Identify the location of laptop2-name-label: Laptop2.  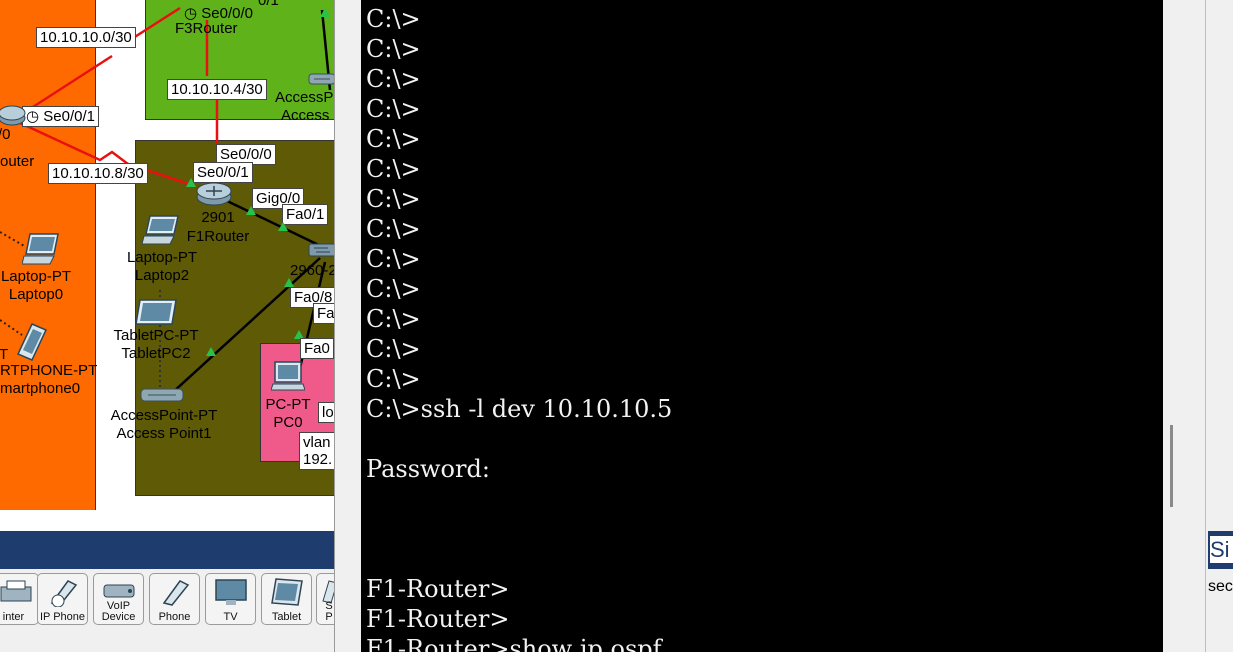
(162, 275).